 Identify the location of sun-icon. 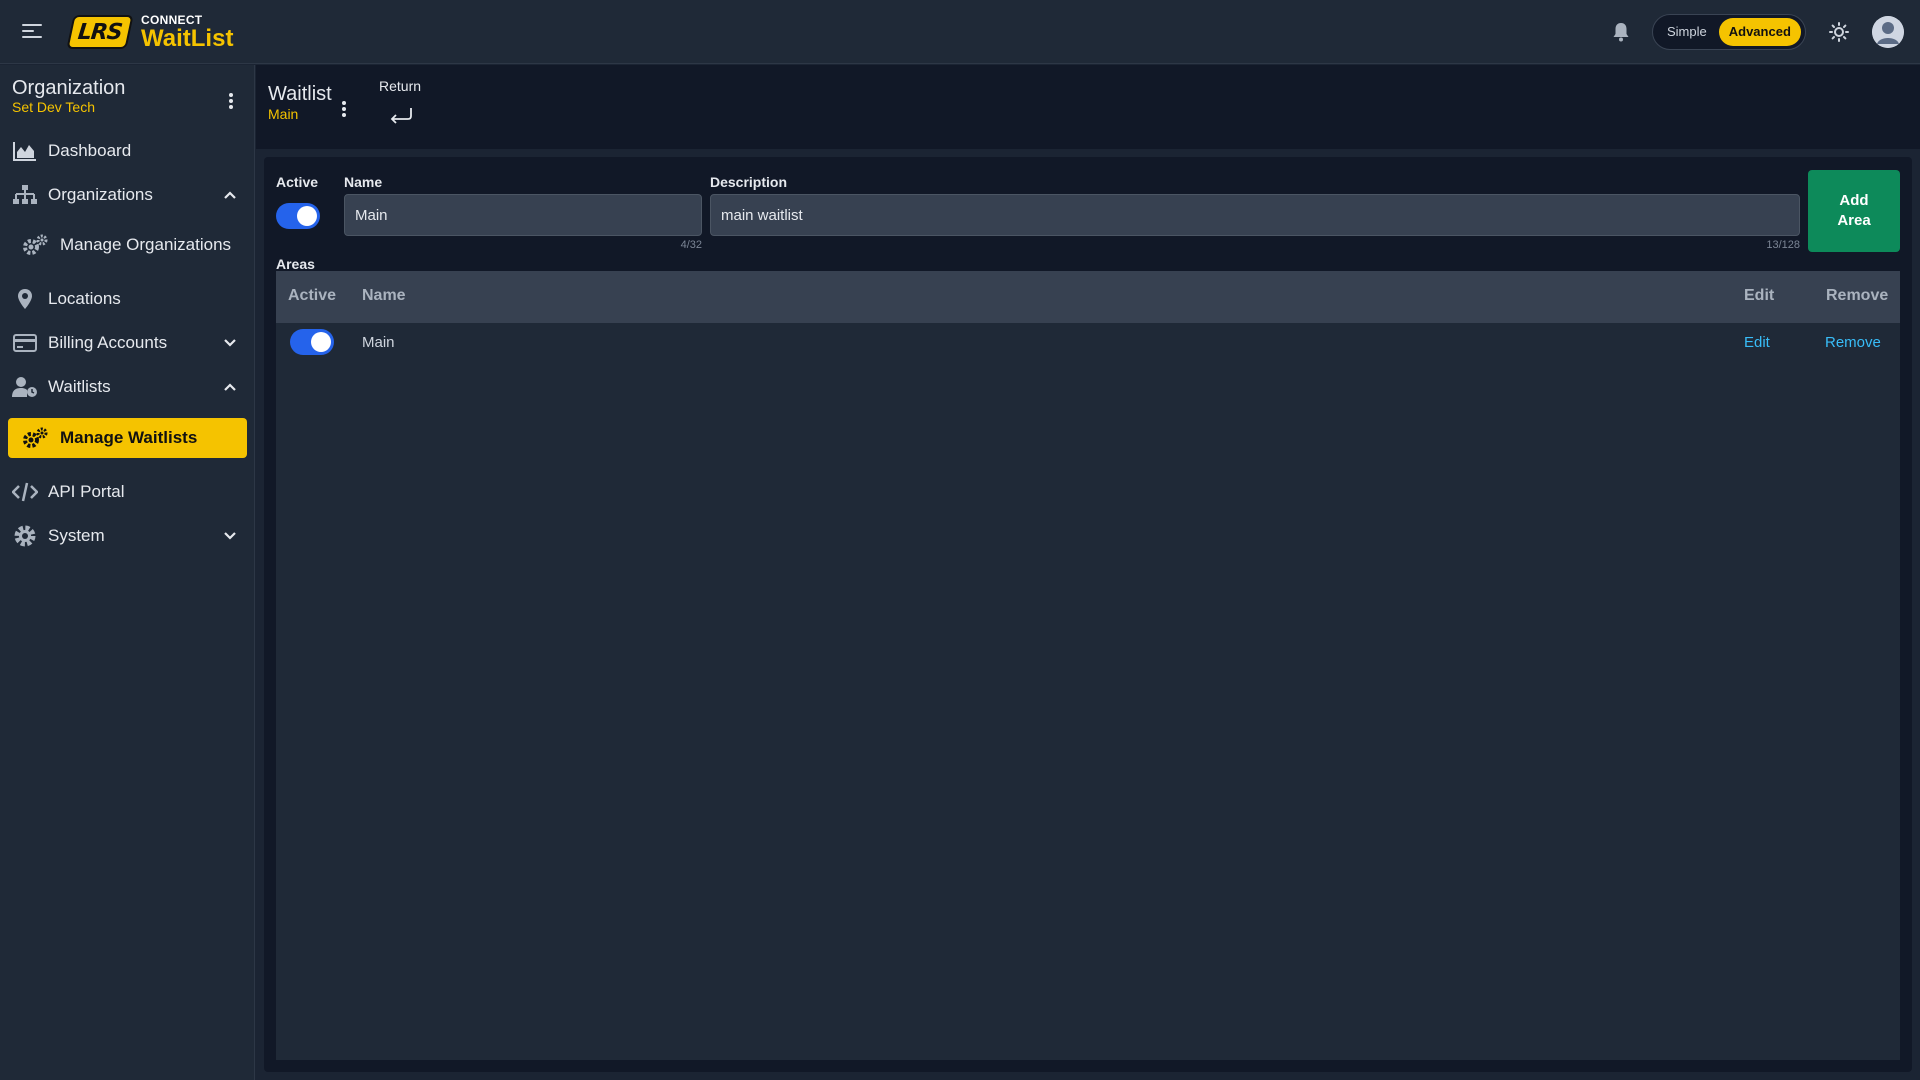
(1839, 32).